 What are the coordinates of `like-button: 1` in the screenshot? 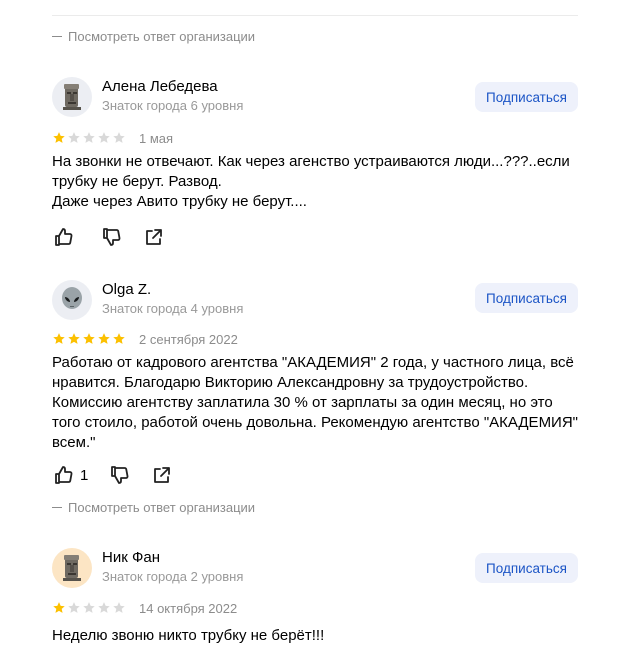 It's located at (71, 475).